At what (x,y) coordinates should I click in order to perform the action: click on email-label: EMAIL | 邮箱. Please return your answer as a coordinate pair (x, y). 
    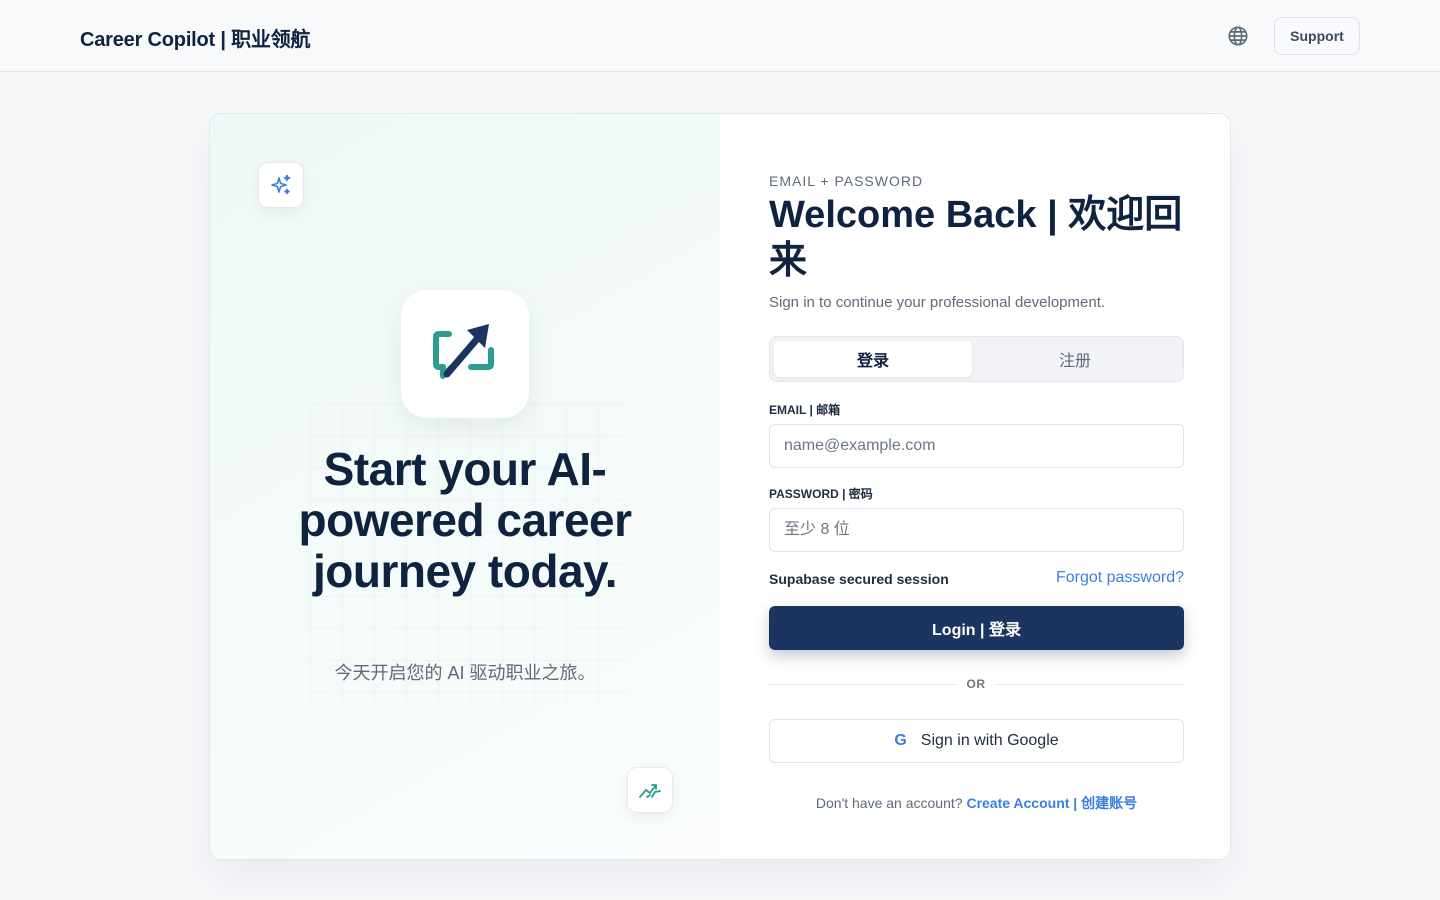
    Looking at the image, I should click on (805, 410).